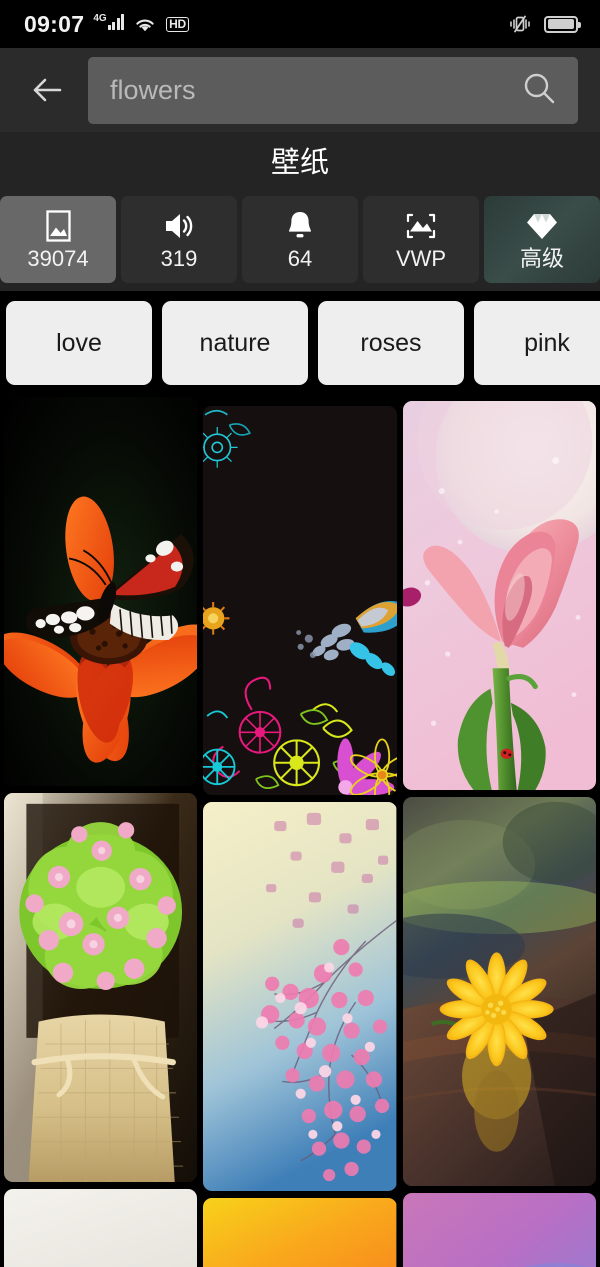 The width and height of the screenshot is (600, 1267). I want to click on bell-notification-icon, so click(300, 226).